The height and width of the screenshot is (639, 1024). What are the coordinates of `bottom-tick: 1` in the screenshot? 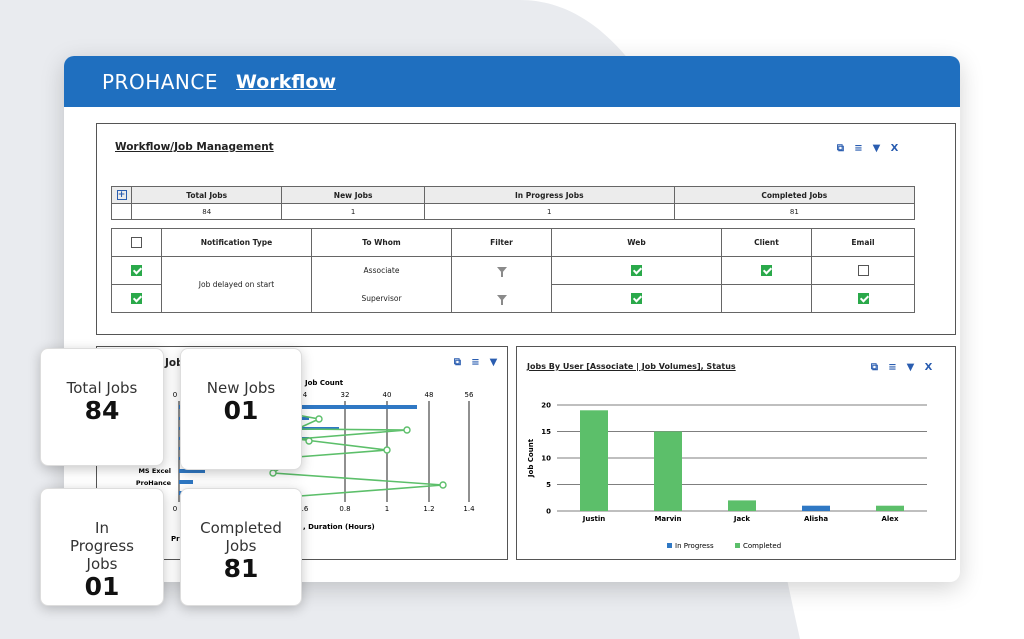 It's located at (387, 509).